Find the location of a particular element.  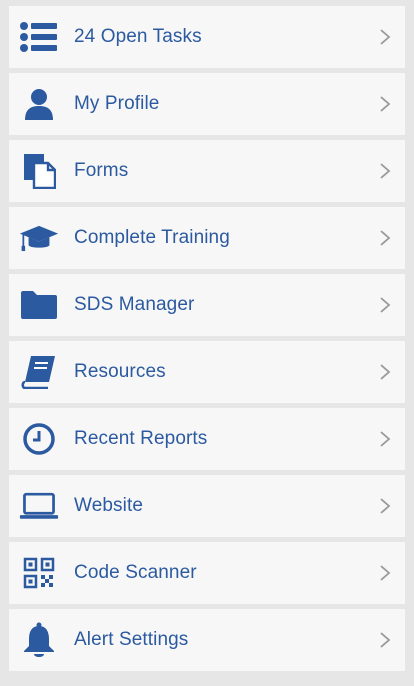

menu-item-alert-settings: Alert Settings is located at coordinates (207, 640).